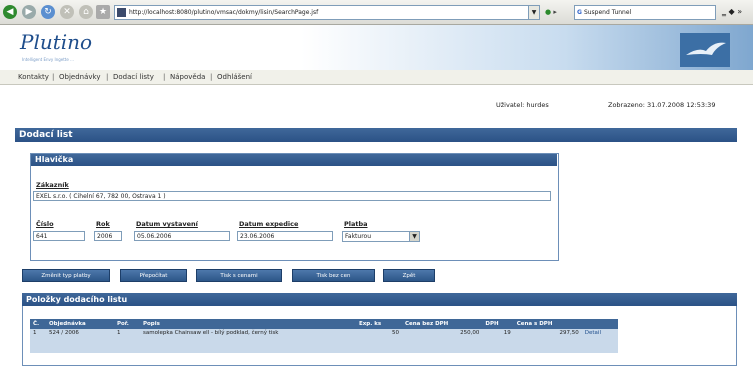 This screenshot has height=371, width=753. Describe the element at coordinates (56, 42) in the screenshot. I see `app-logo: Plutino` at that location.